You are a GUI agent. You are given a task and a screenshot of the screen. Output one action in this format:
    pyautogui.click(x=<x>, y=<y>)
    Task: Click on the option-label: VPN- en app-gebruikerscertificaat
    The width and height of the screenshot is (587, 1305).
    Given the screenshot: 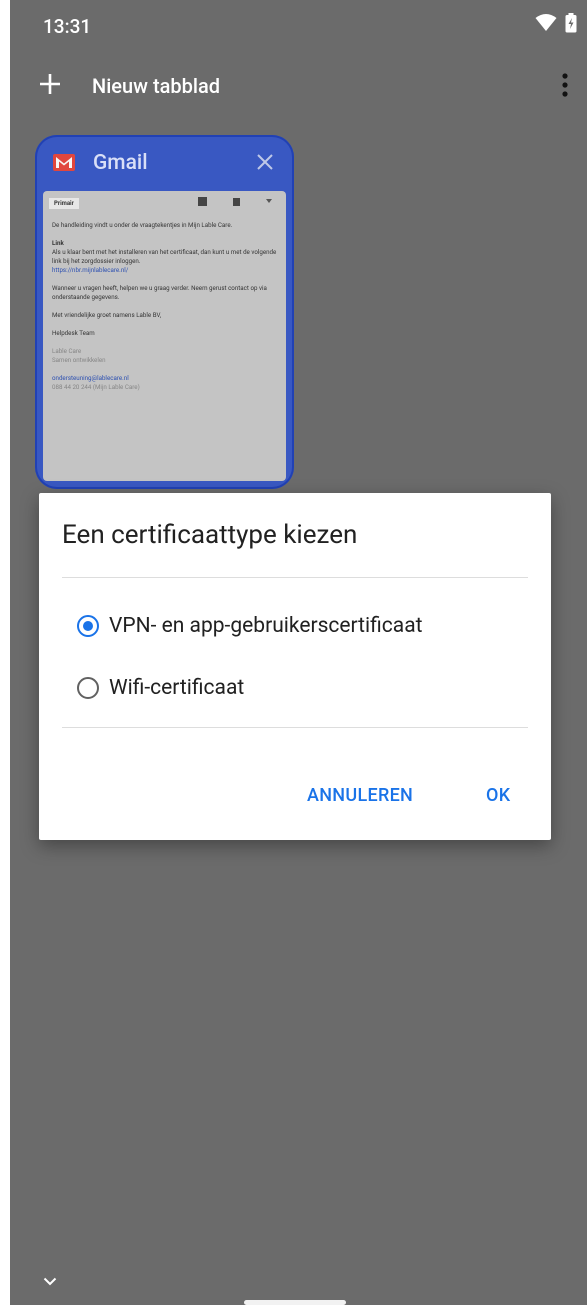 What is the action you would take?
    pyautogui.click(x=266, y=626)
    